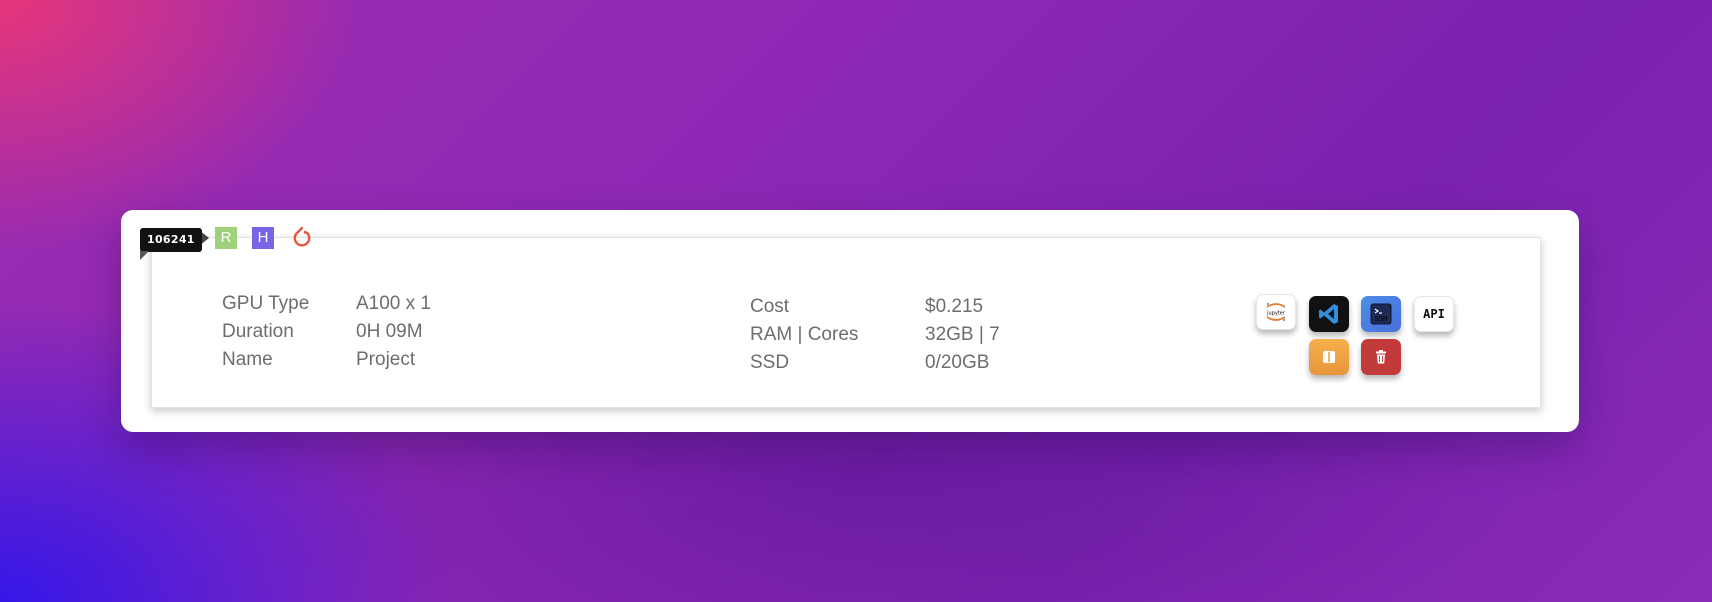 The image size is (1712, 602). I want to click on detail-value: 32GB | 7, so click(962, 334).